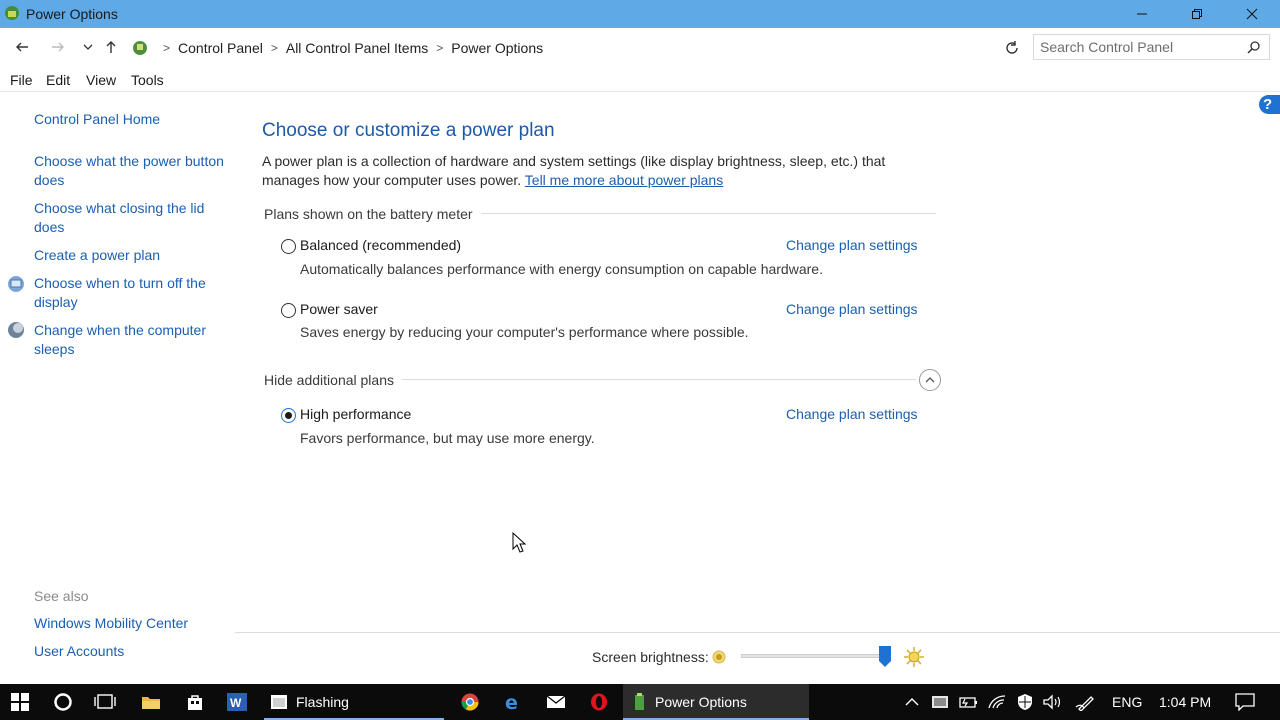 Image resolution: width=1280 pixels, height=720 pixels. What do you see at coordinates (1253, 47) in the screenshot?
I see `search-icon` at bounding box center [1253, 47].